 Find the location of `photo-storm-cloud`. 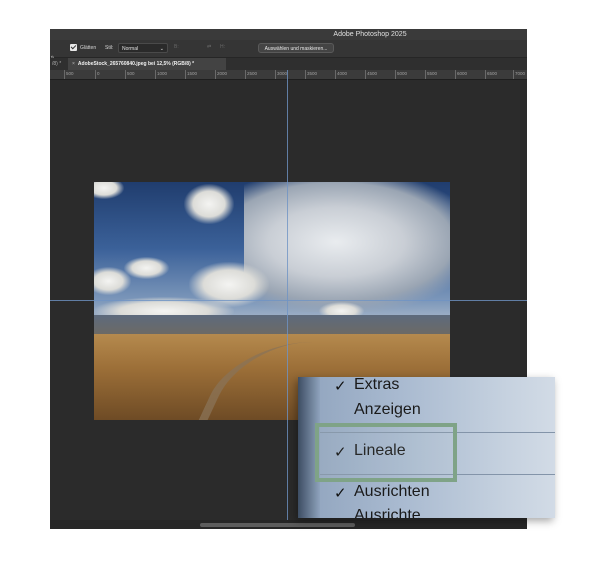

photo-storm-cloud is located at coordinates (347, 247).